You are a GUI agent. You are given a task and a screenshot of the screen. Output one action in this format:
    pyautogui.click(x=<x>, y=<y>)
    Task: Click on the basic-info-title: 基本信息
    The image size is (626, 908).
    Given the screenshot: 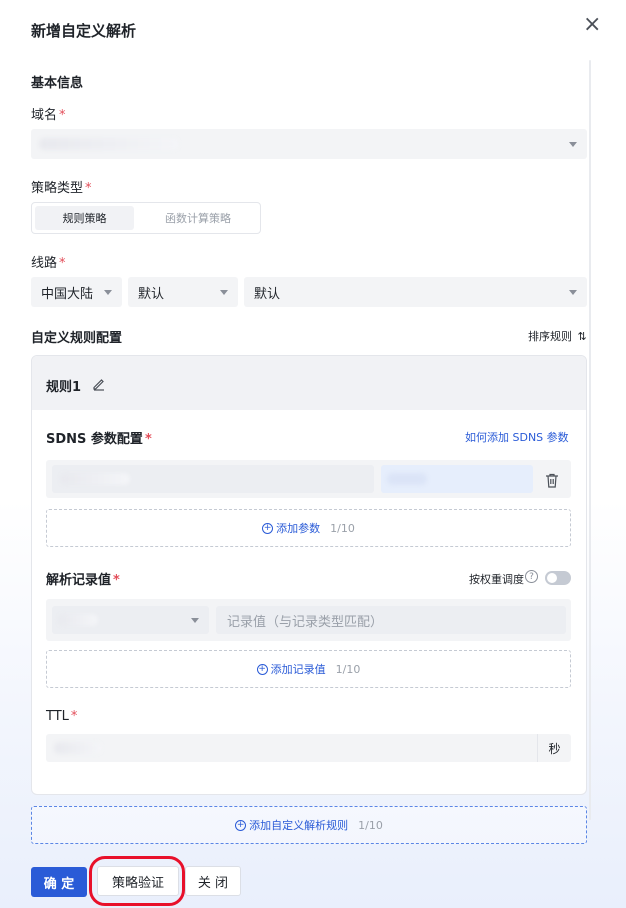 What is the action you would take?
    pyautogui.click(x=57, y=83)
    